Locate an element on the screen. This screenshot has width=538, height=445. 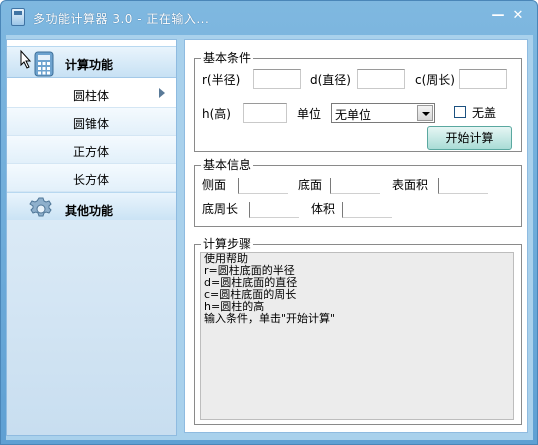
circumference-label: c(周长) is located at coordinates (435, 80).